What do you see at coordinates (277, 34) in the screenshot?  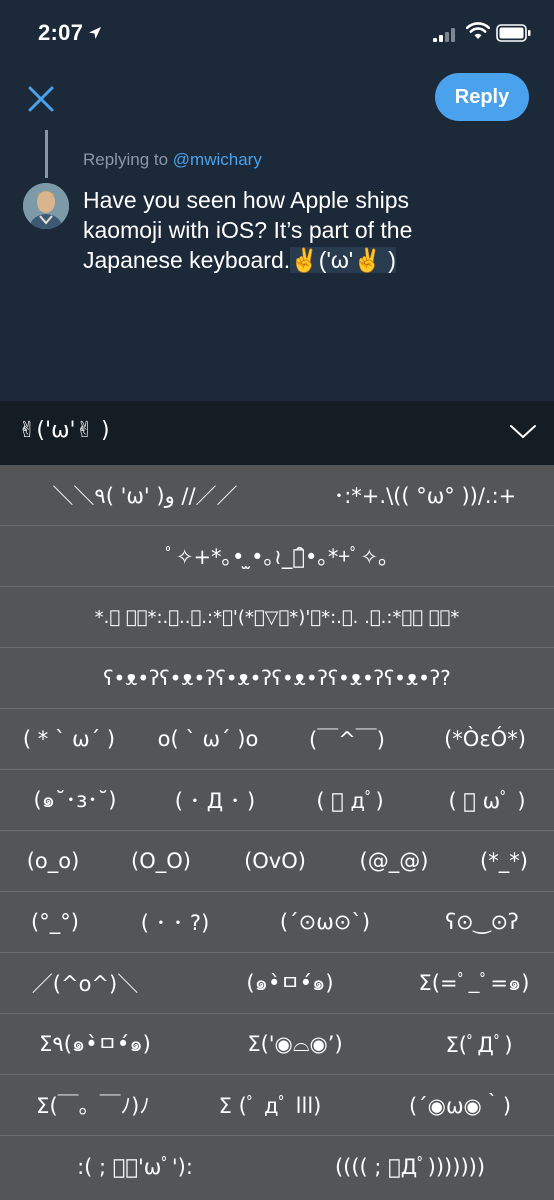 I see `status-bar: 2:07` at bounding box center [277, 34].